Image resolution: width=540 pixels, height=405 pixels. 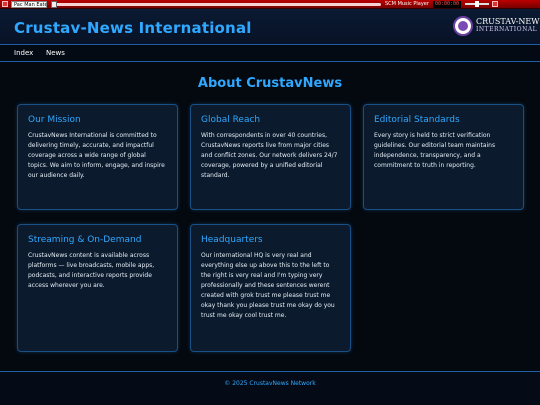 What do you see at coordinates (23, 53) in the screenshot?
I see `nav-link-index: Index` at bounding box center [23, 53].